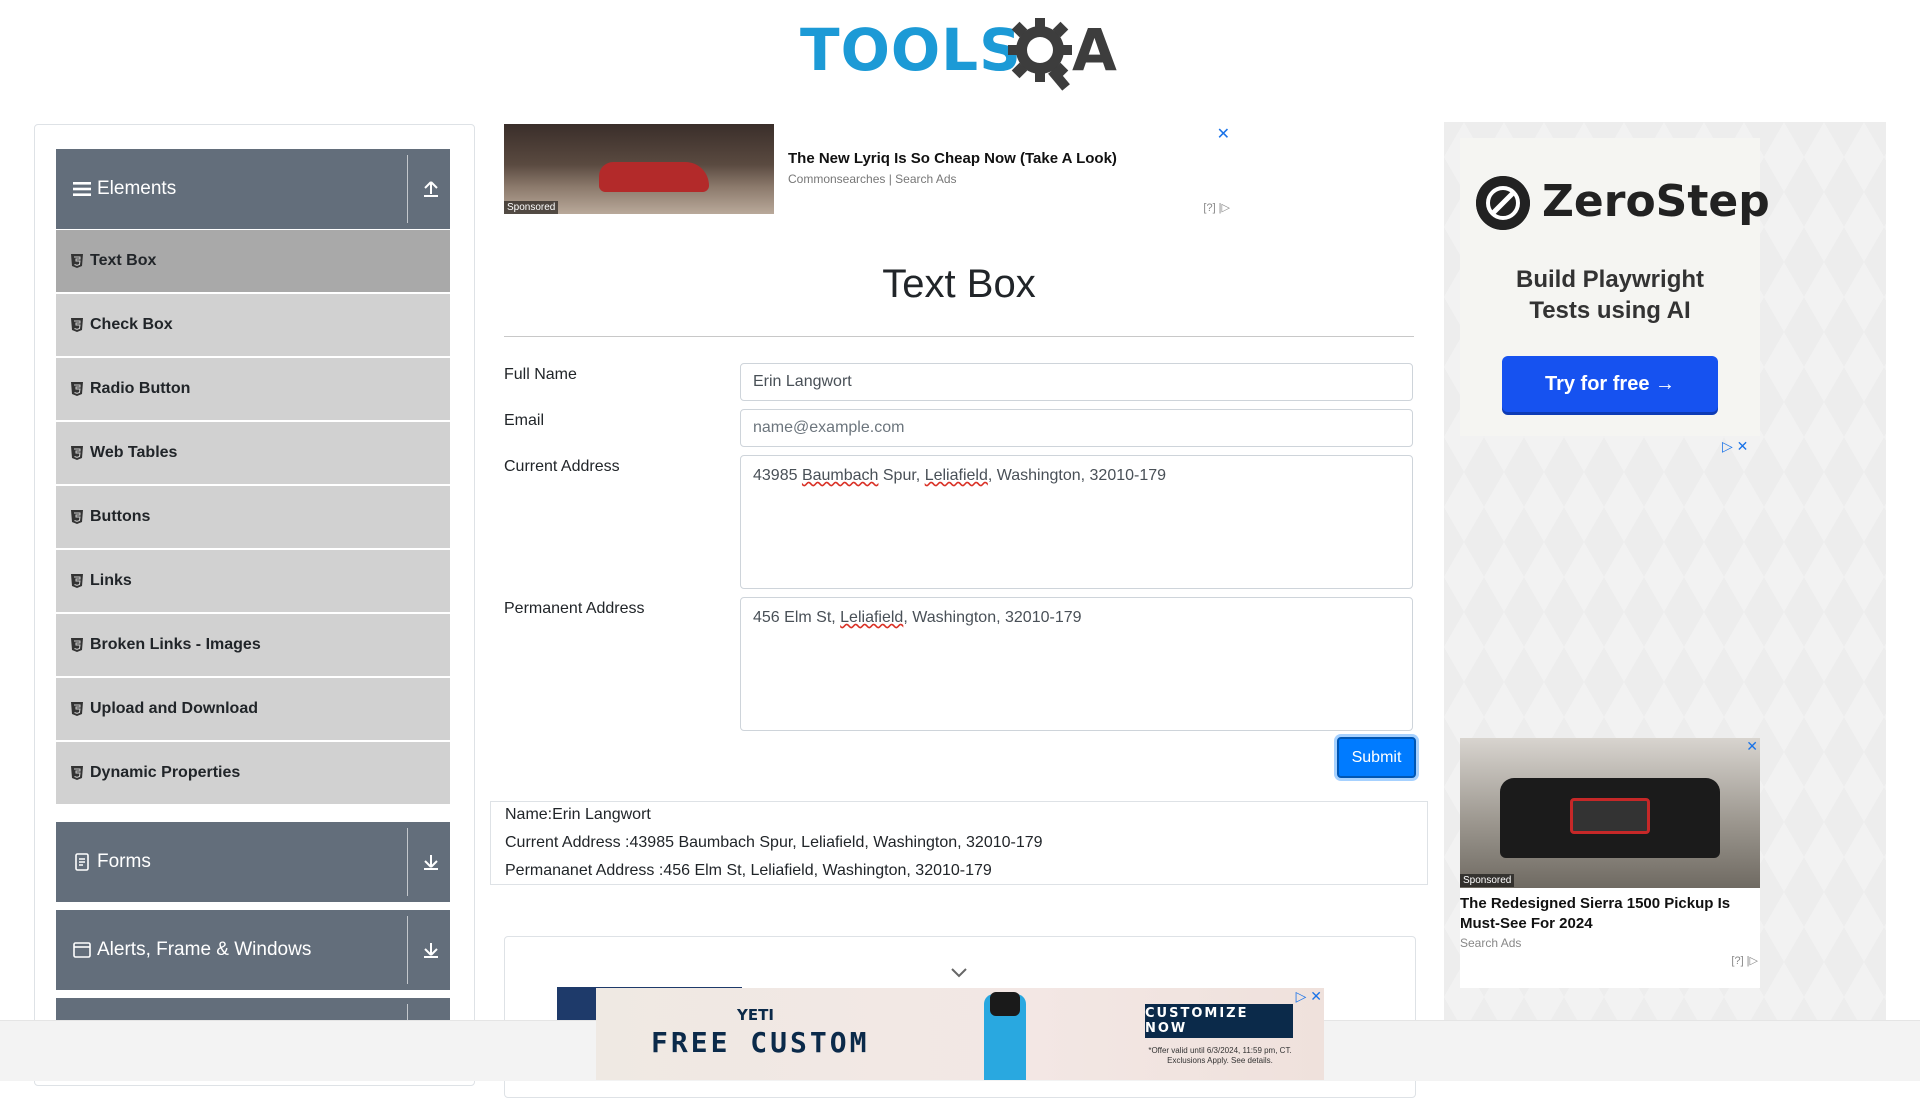 Image resolution: width=1920 pixels, height=1098 pixels. Describe the element at coordinates (1503, 203) in the screenshot. I see `zerostep-logo-icon` at that location.